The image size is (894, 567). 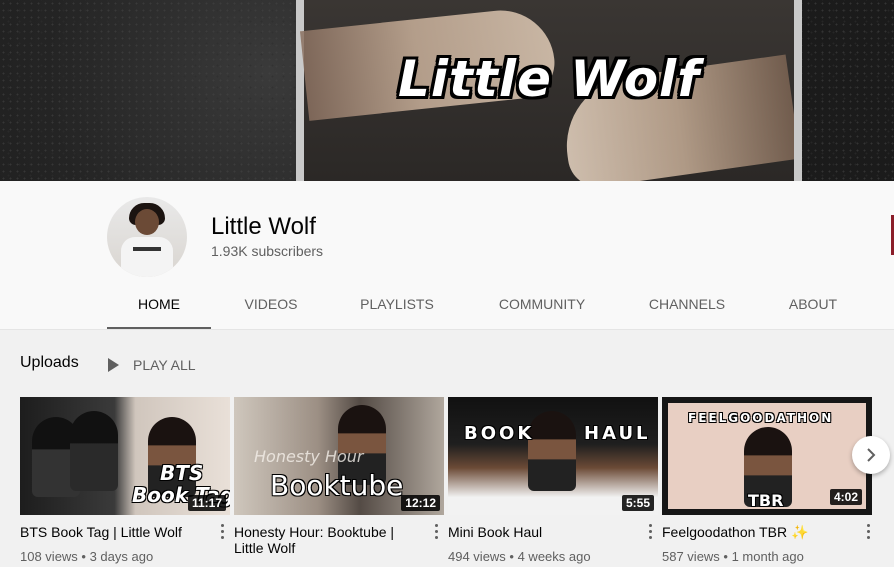 I want to click on banner-frame-left, so click(x=300, y=90).